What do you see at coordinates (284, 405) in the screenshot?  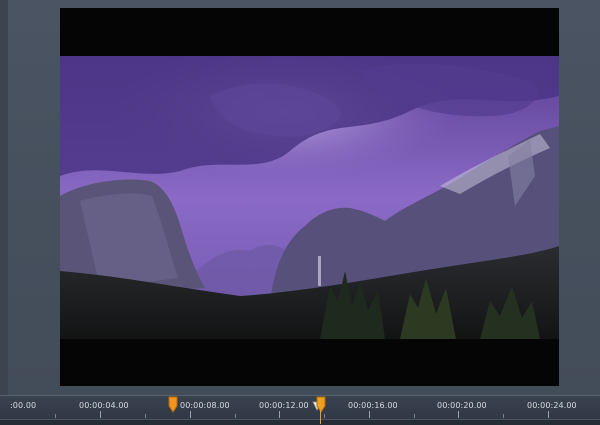 I see `time-label-12: 00:00:12.00` at bounding box center [284, 405].